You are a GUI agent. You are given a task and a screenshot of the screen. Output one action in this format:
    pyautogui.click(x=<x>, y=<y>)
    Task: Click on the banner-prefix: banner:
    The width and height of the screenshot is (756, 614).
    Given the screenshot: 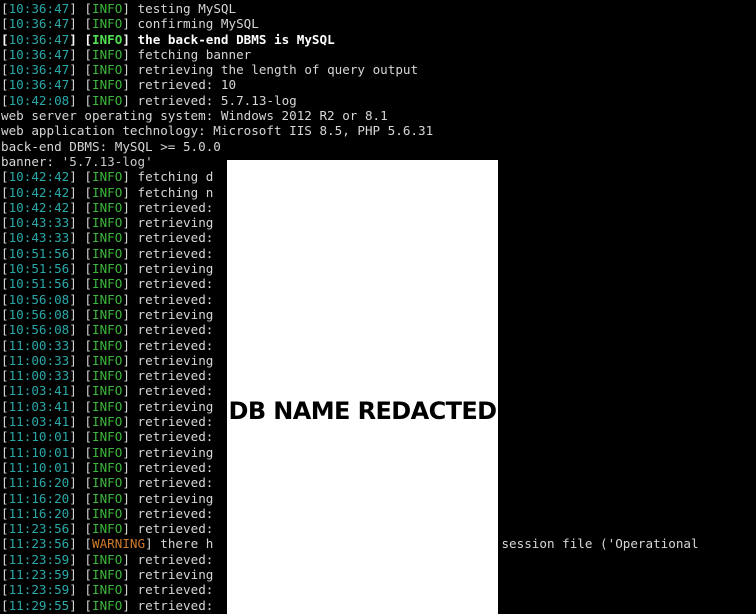 What is the action you would take?
    pyautogui.click(x=31, y=161)
    